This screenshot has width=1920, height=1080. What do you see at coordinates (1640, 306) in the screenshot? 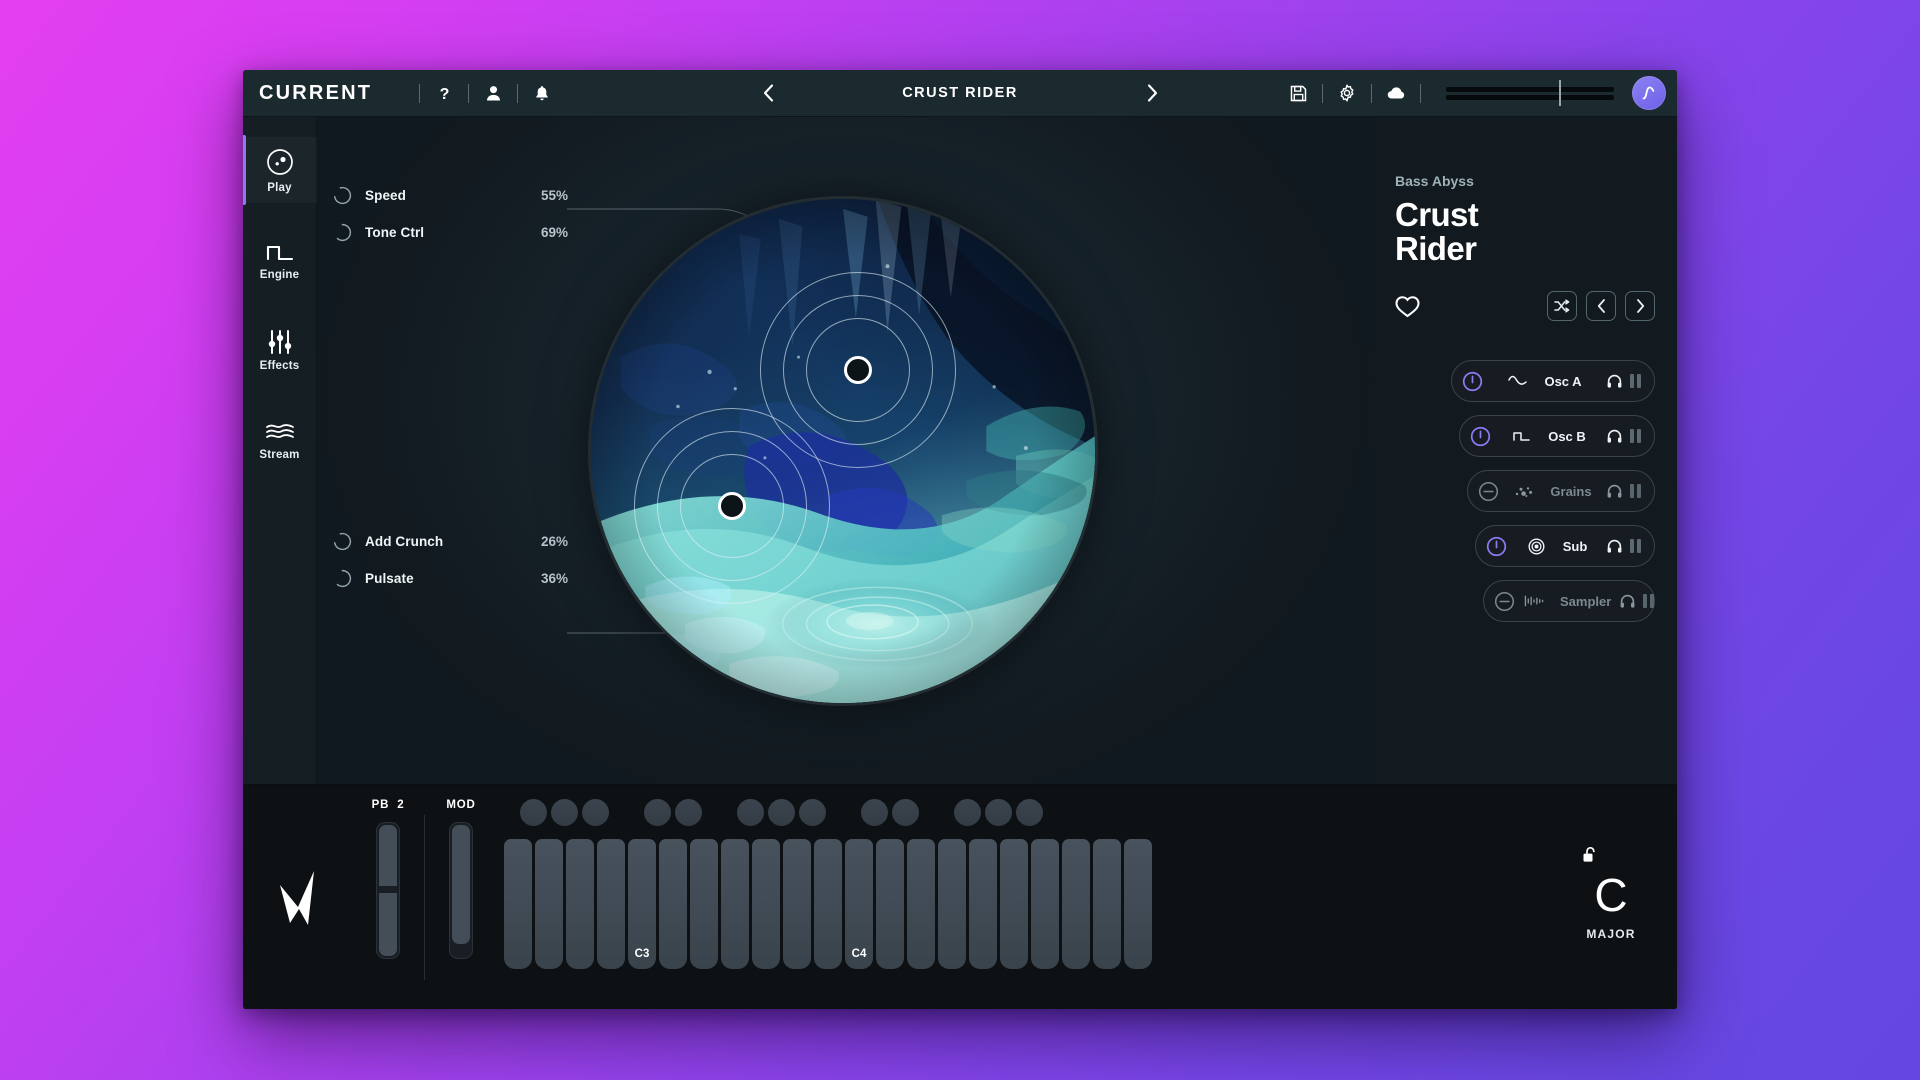
I see `chevron-right-icon` at bounding box center [1640, 306].